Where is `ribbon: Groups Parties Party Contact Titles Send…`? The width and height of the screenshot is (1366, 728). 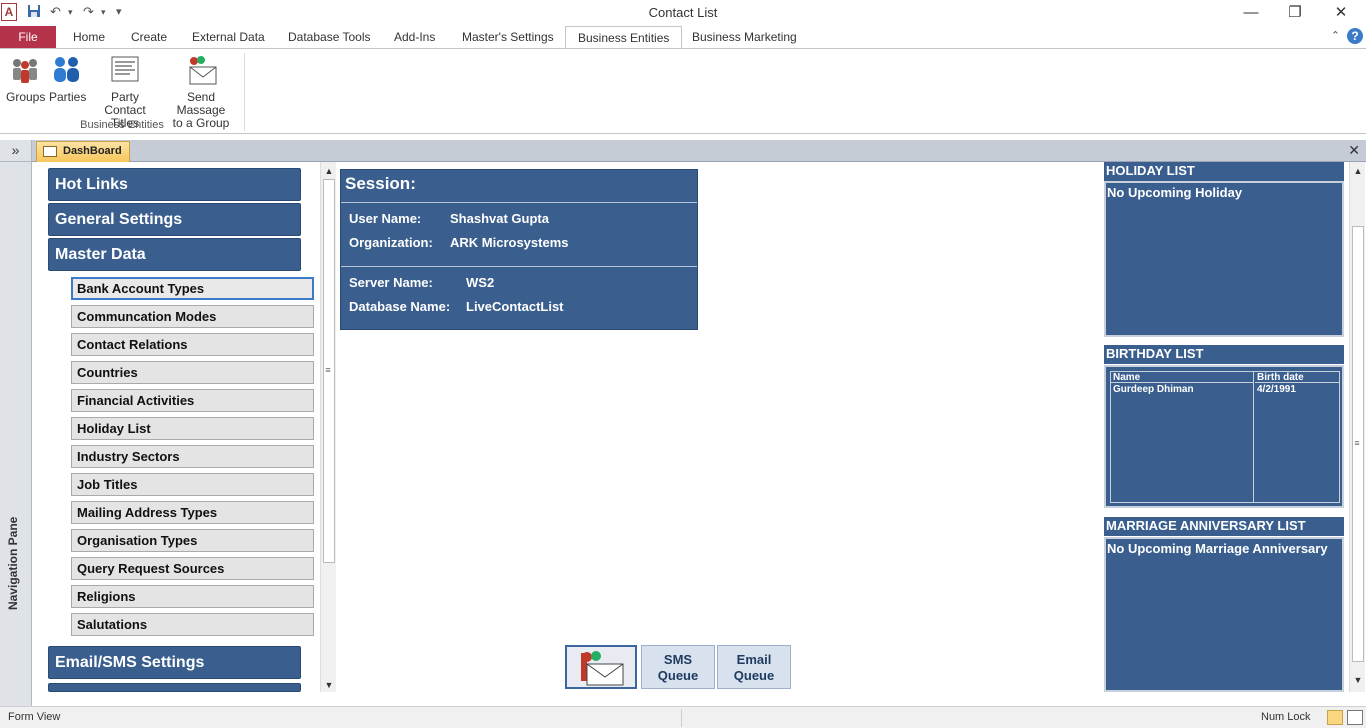
ribbon: Groups Parties Party Contact Titles Send… is located at coordinates (683, 91).